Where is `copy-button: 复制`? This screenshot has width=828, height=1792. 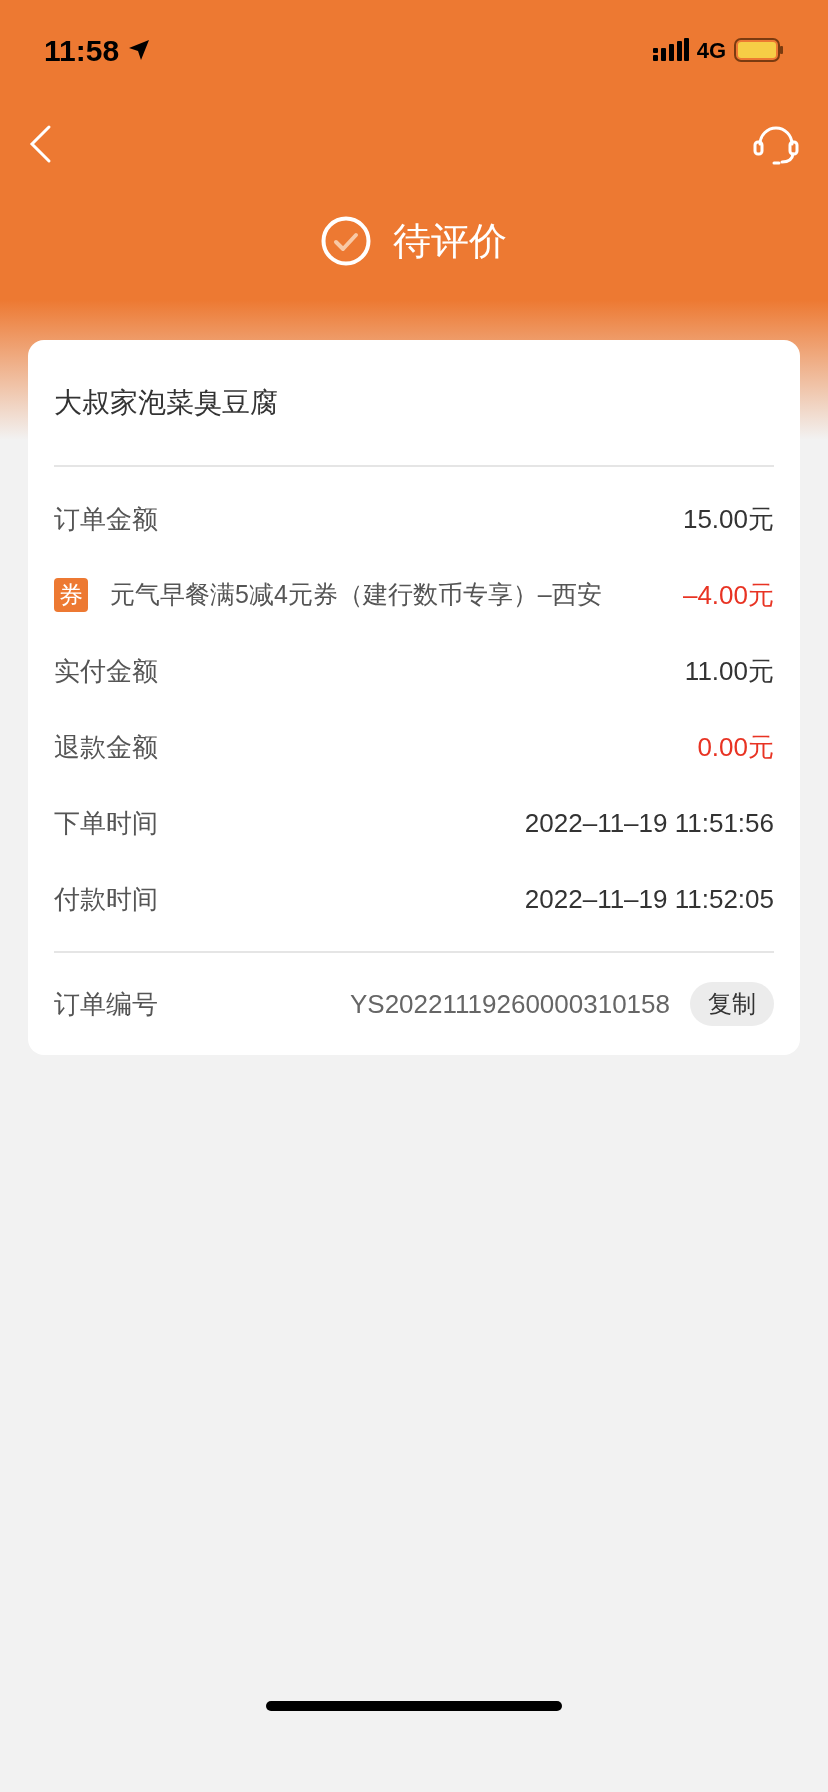 copy-button: 复制 is located at coordinates (732, 1004).